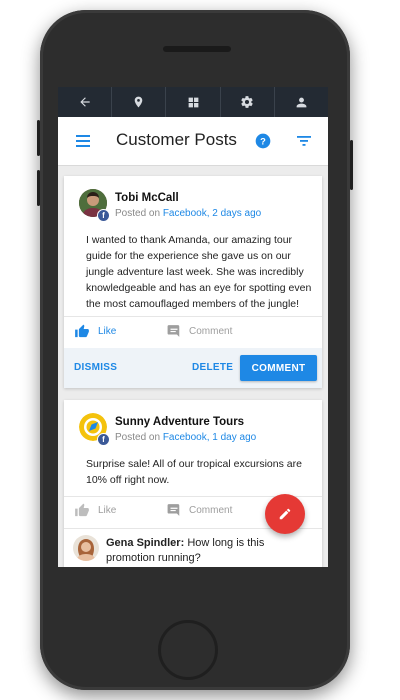 The image size is (400, 700). Describe the element at coordinates (212, 367) in the screenshot. I see `delete-button: DELETE` at that location.